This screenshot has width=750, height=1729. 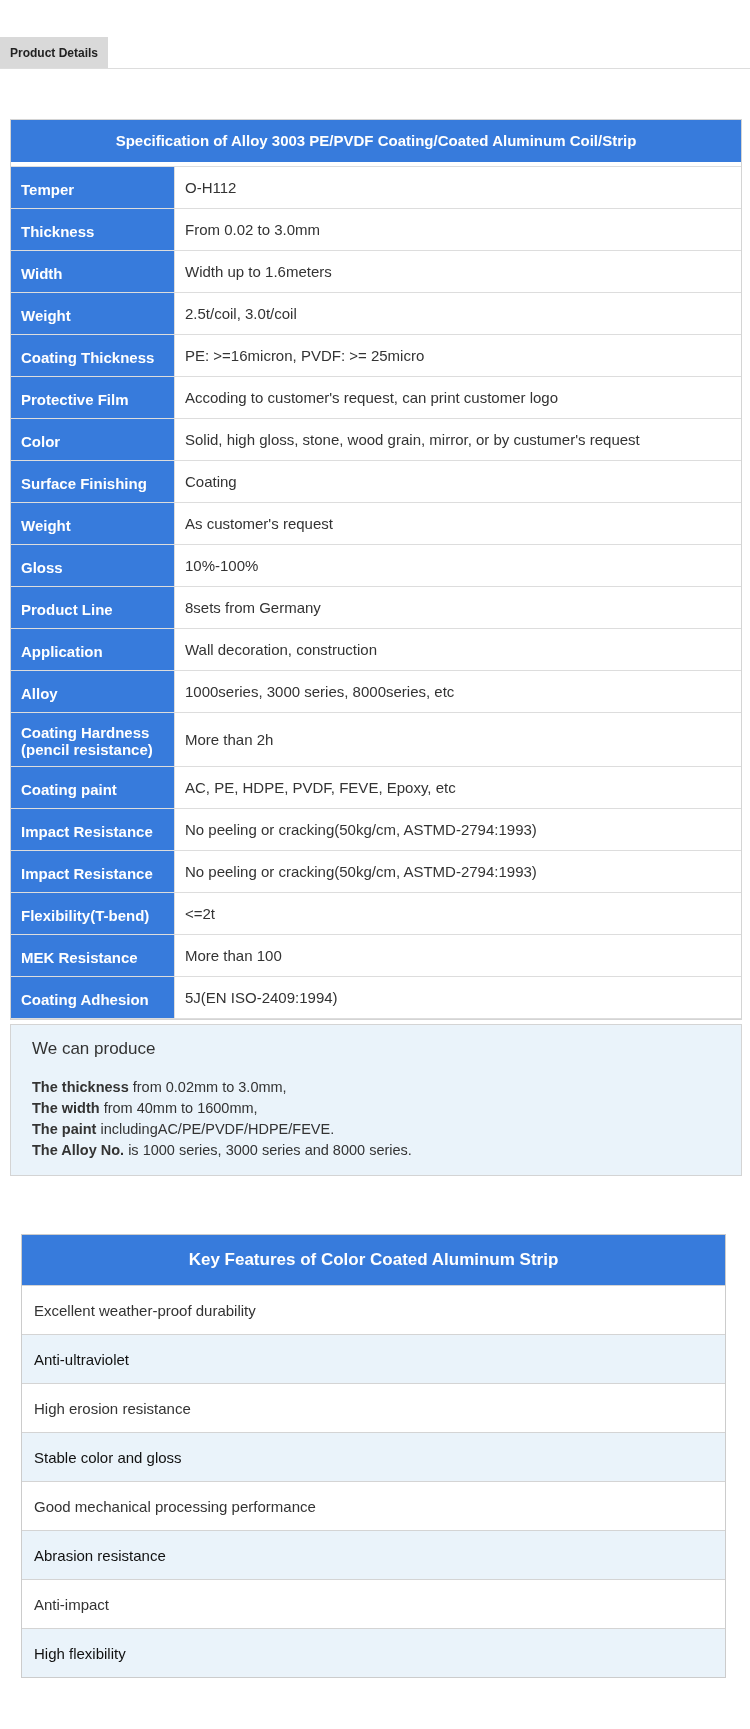 What do you see at coordinates (93, 739) in the screenshot?
I see `row-label: Coating Hardness (pencil resistance)` at bounding box center [93, 739].